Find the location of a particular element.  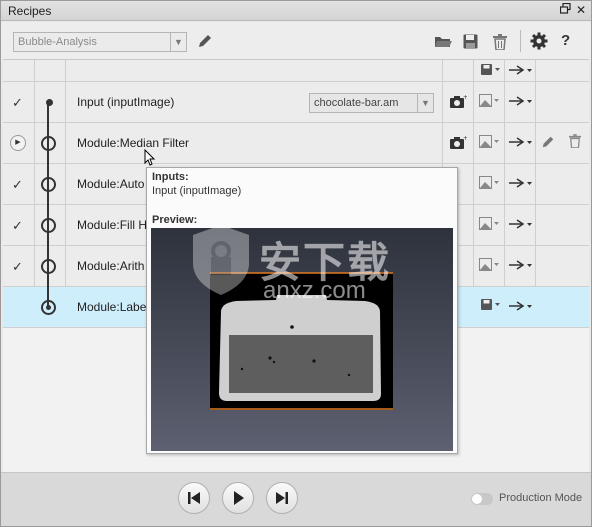

playback-bar: Production Mode is located at coordinates (296, 499).